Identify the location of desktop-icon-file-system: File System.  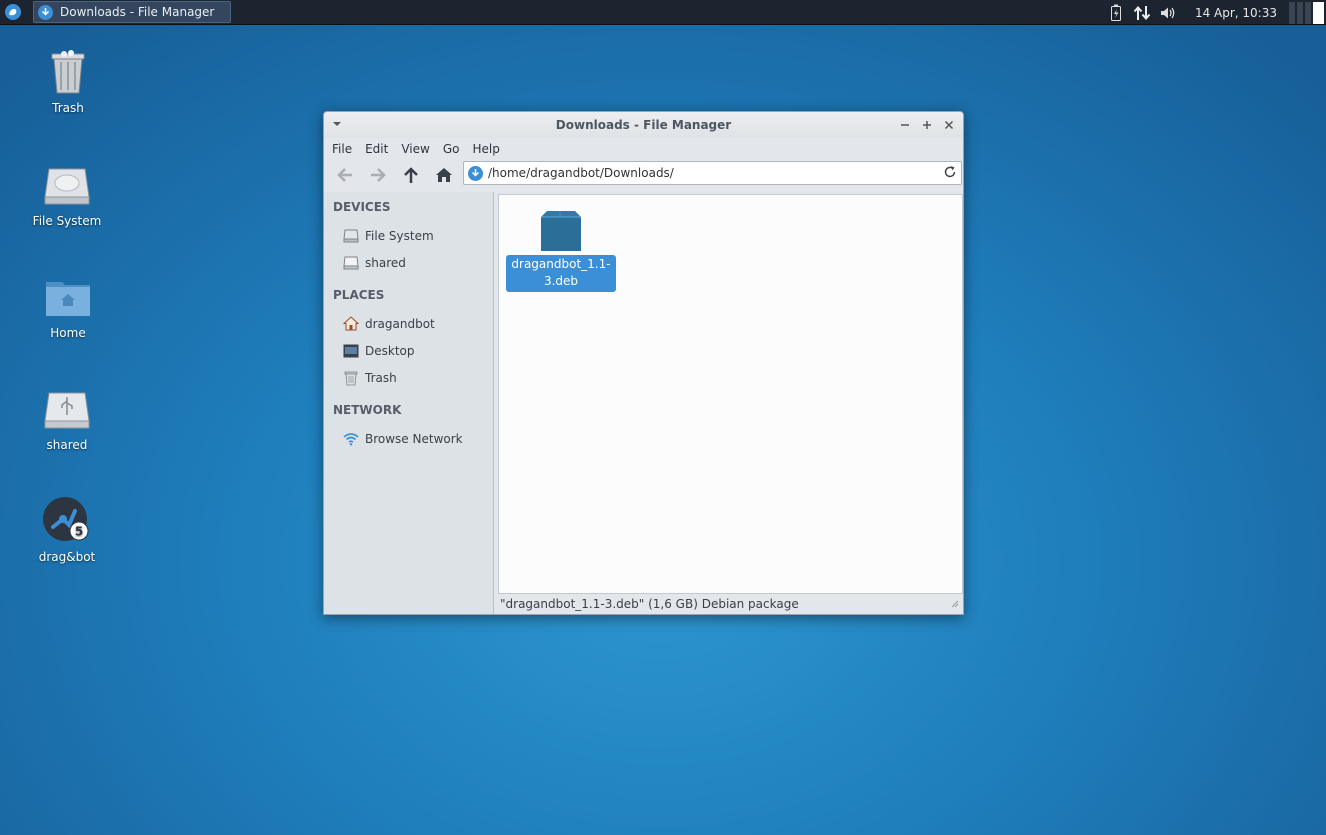
(67, 194).